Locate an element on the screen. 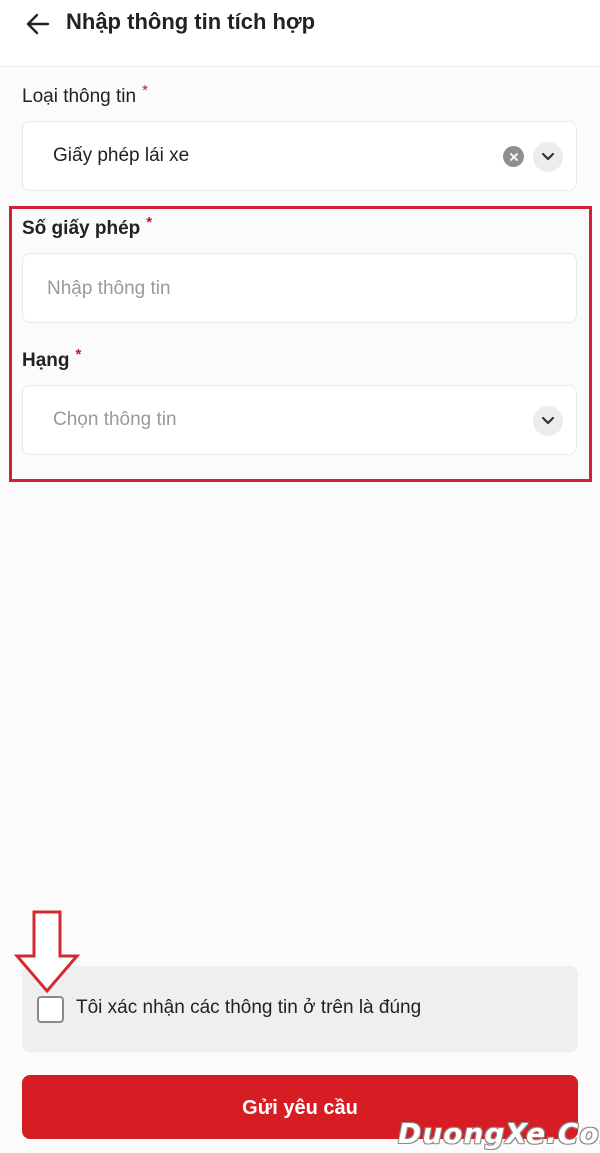 The width and height of the screenshot is (600, 1153). license-class-label: Hạng * is located at coordinates (51, 359).